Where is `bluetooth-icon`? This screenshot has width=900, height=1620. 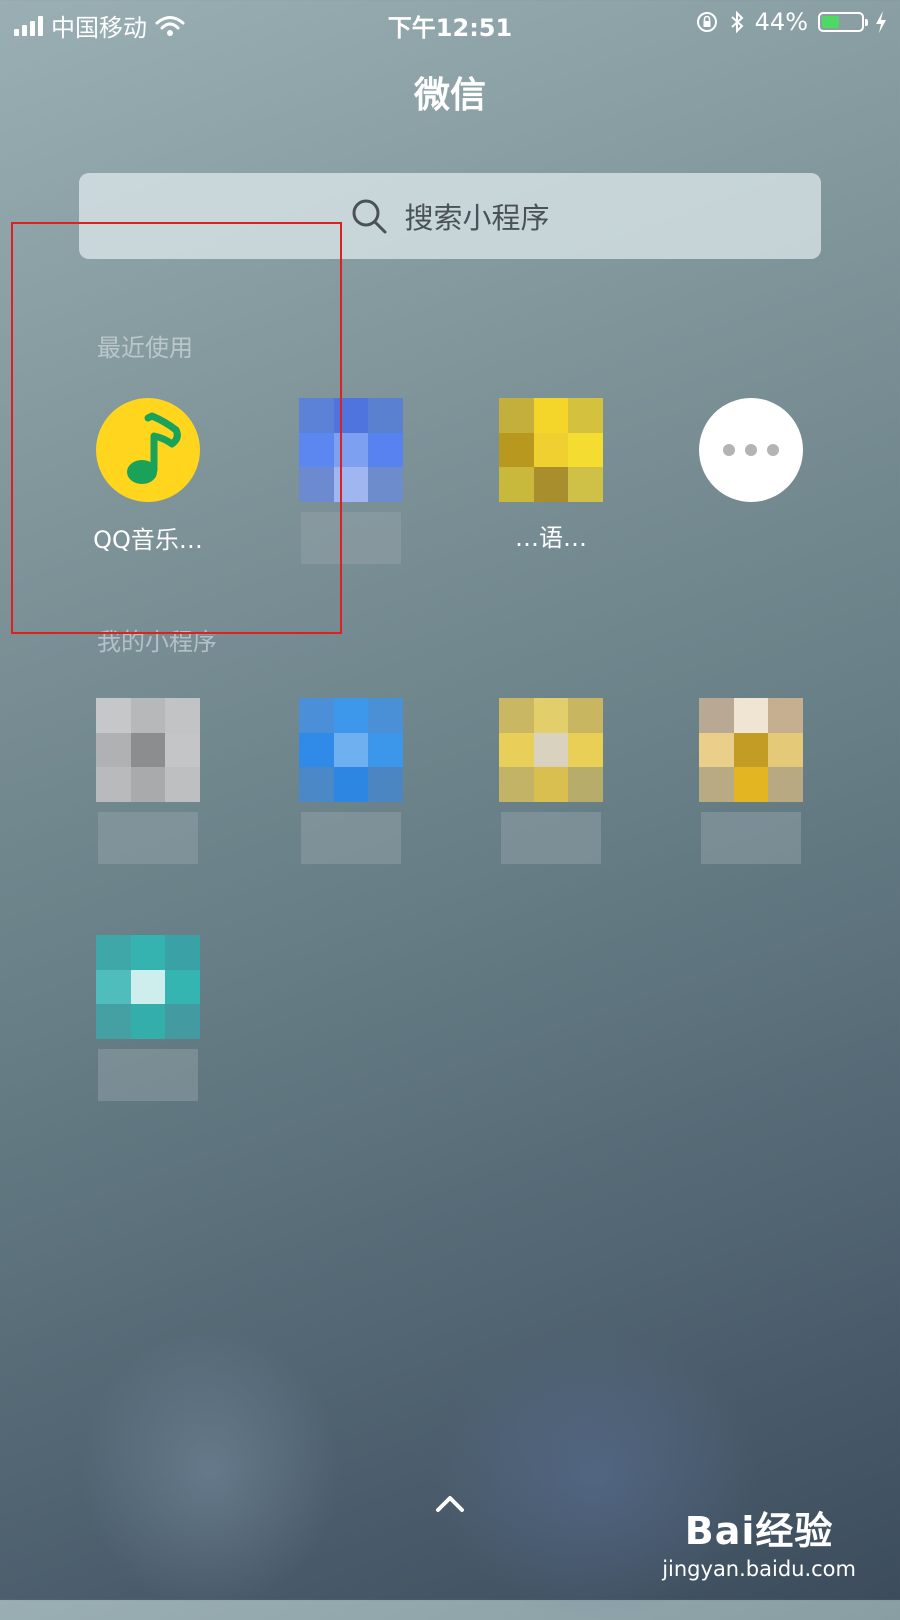
bluetooth-icon is located at coordinates (737, 22).